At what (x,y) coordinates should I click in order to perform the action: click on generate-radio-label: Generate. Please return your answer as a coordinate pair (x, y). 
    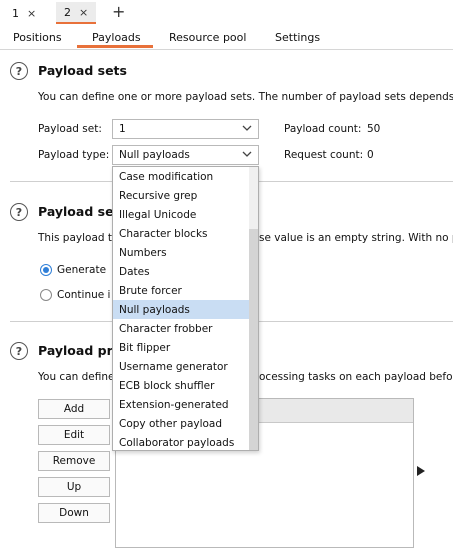
    Looking at the image, I should click on (82, 270).